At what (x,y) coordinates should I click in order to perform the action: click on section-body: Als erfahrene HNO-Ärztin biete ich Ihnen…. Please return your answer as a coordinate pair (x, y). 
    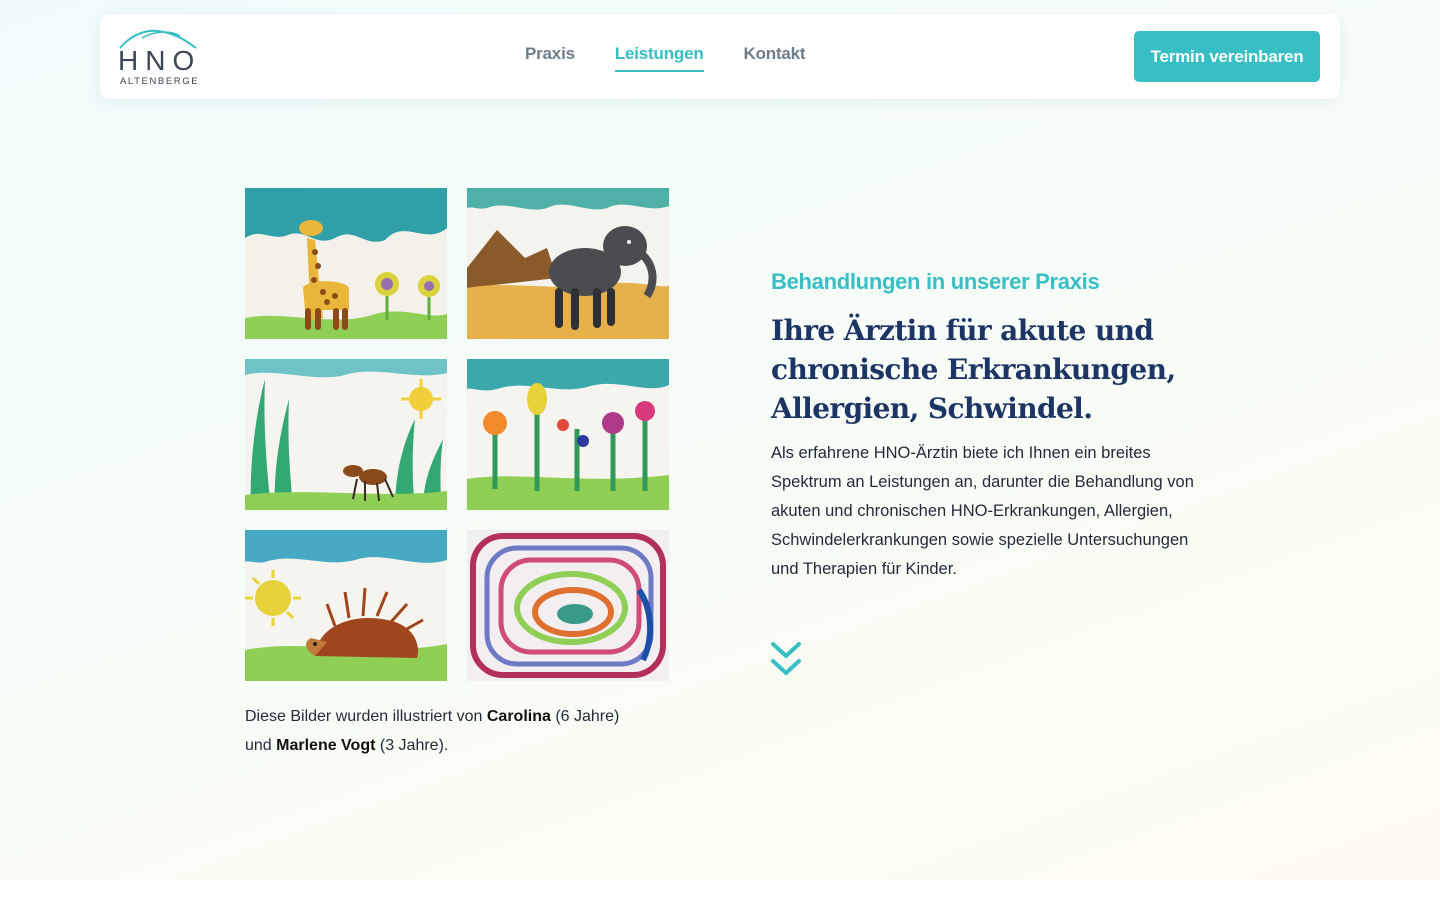
    Looking at the image, I should click on (982, 511).